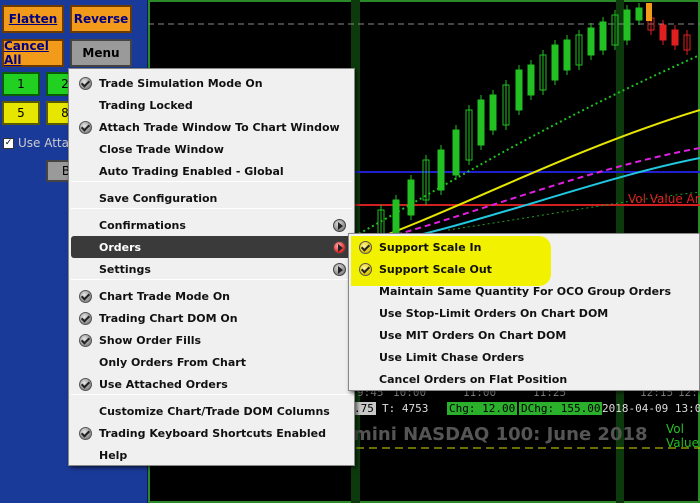 This screenshot has width=700, height=503. Describe the element at coordinates (158, 198) in the screenshot. I see `menu-item-label: Save Configuration` at that location.